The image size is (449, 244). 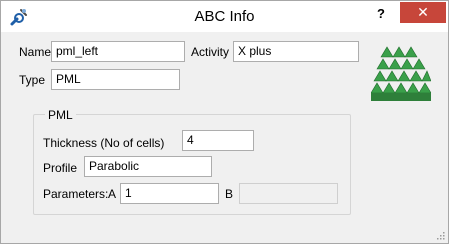 I want to click on title-bar: ABC Info ? ✕, so click(x=224, y=16).